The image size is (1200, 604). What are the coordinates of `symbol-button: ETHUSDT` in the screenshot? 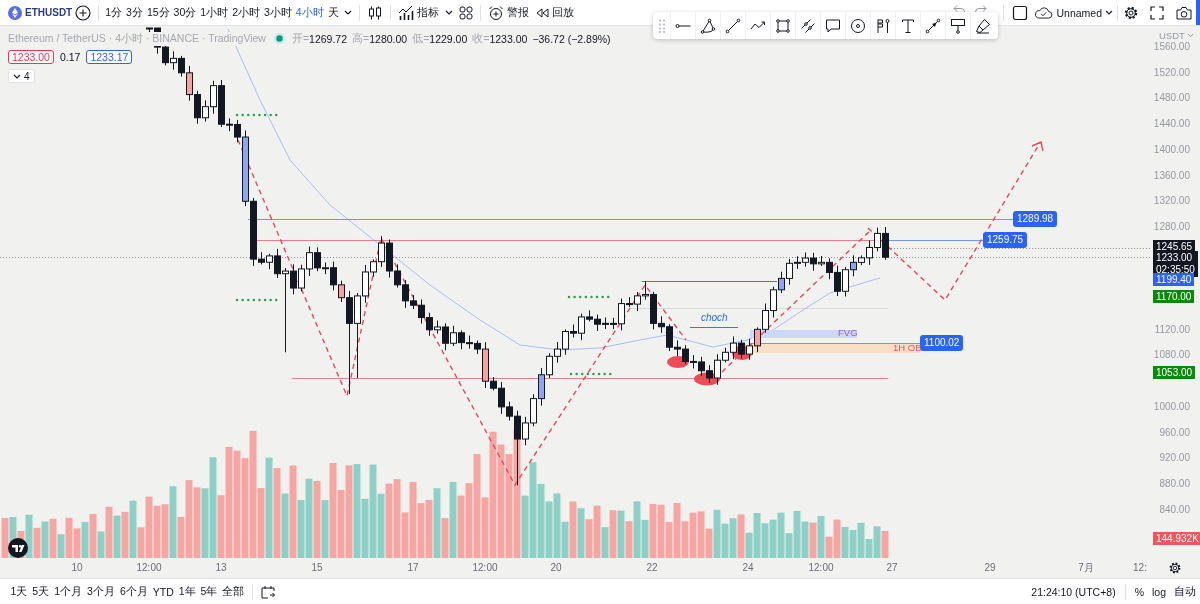 It's located at (49, 12).